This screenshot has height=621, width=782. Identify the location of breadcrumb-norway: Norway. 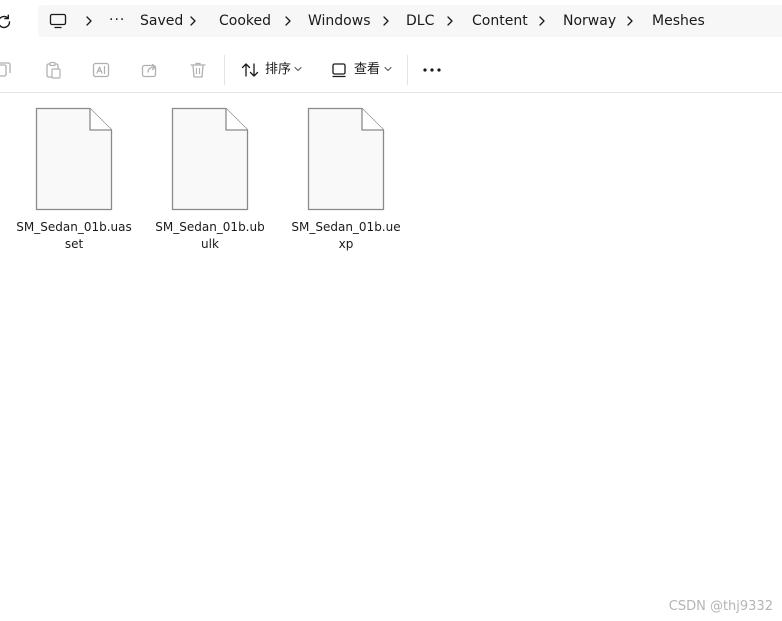
(589, 21).